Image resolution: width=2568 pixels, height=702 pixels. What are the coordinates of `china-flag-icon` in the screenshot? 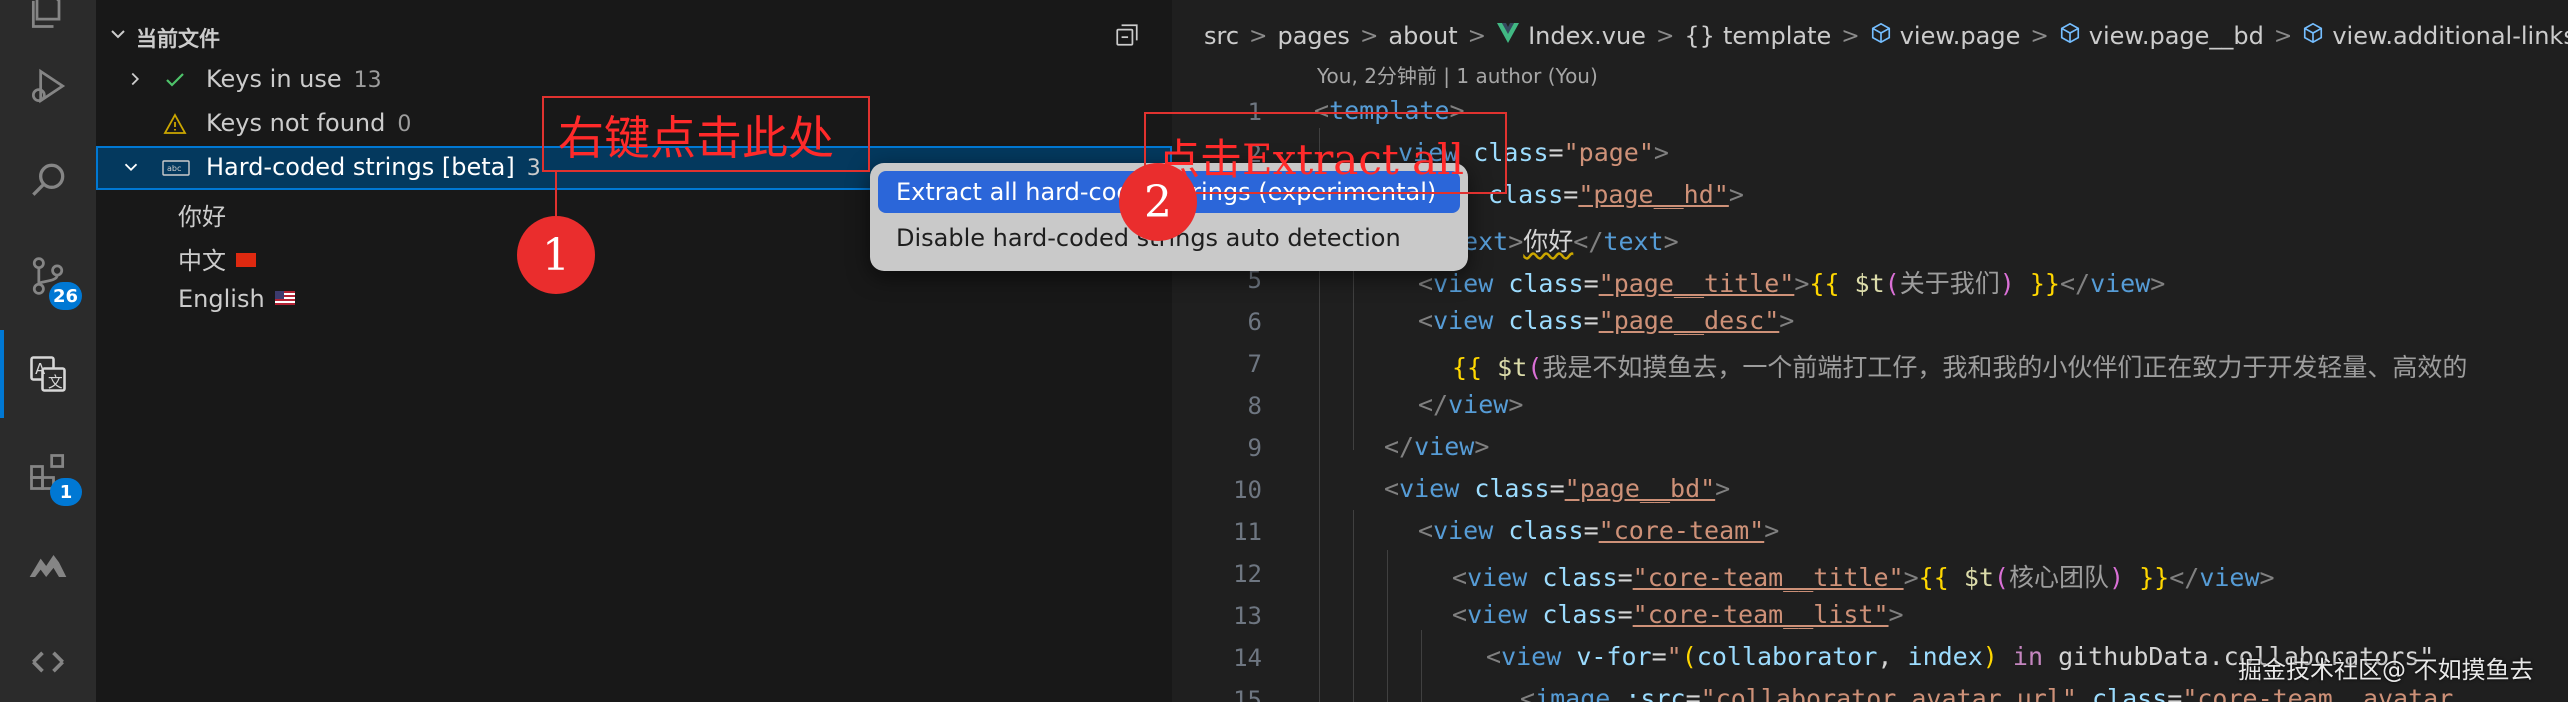 It's located at (246, 260).